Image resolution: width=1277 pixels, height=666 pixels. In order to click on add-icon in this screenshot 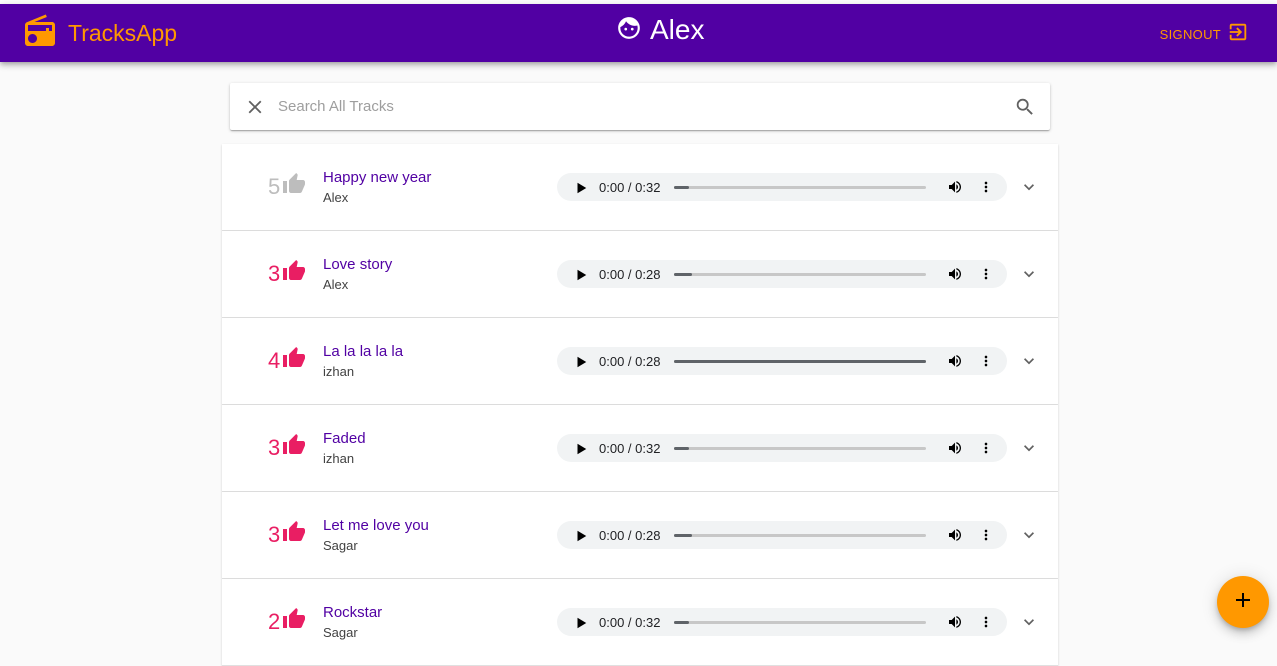, I will do `click(1243, 602)`.